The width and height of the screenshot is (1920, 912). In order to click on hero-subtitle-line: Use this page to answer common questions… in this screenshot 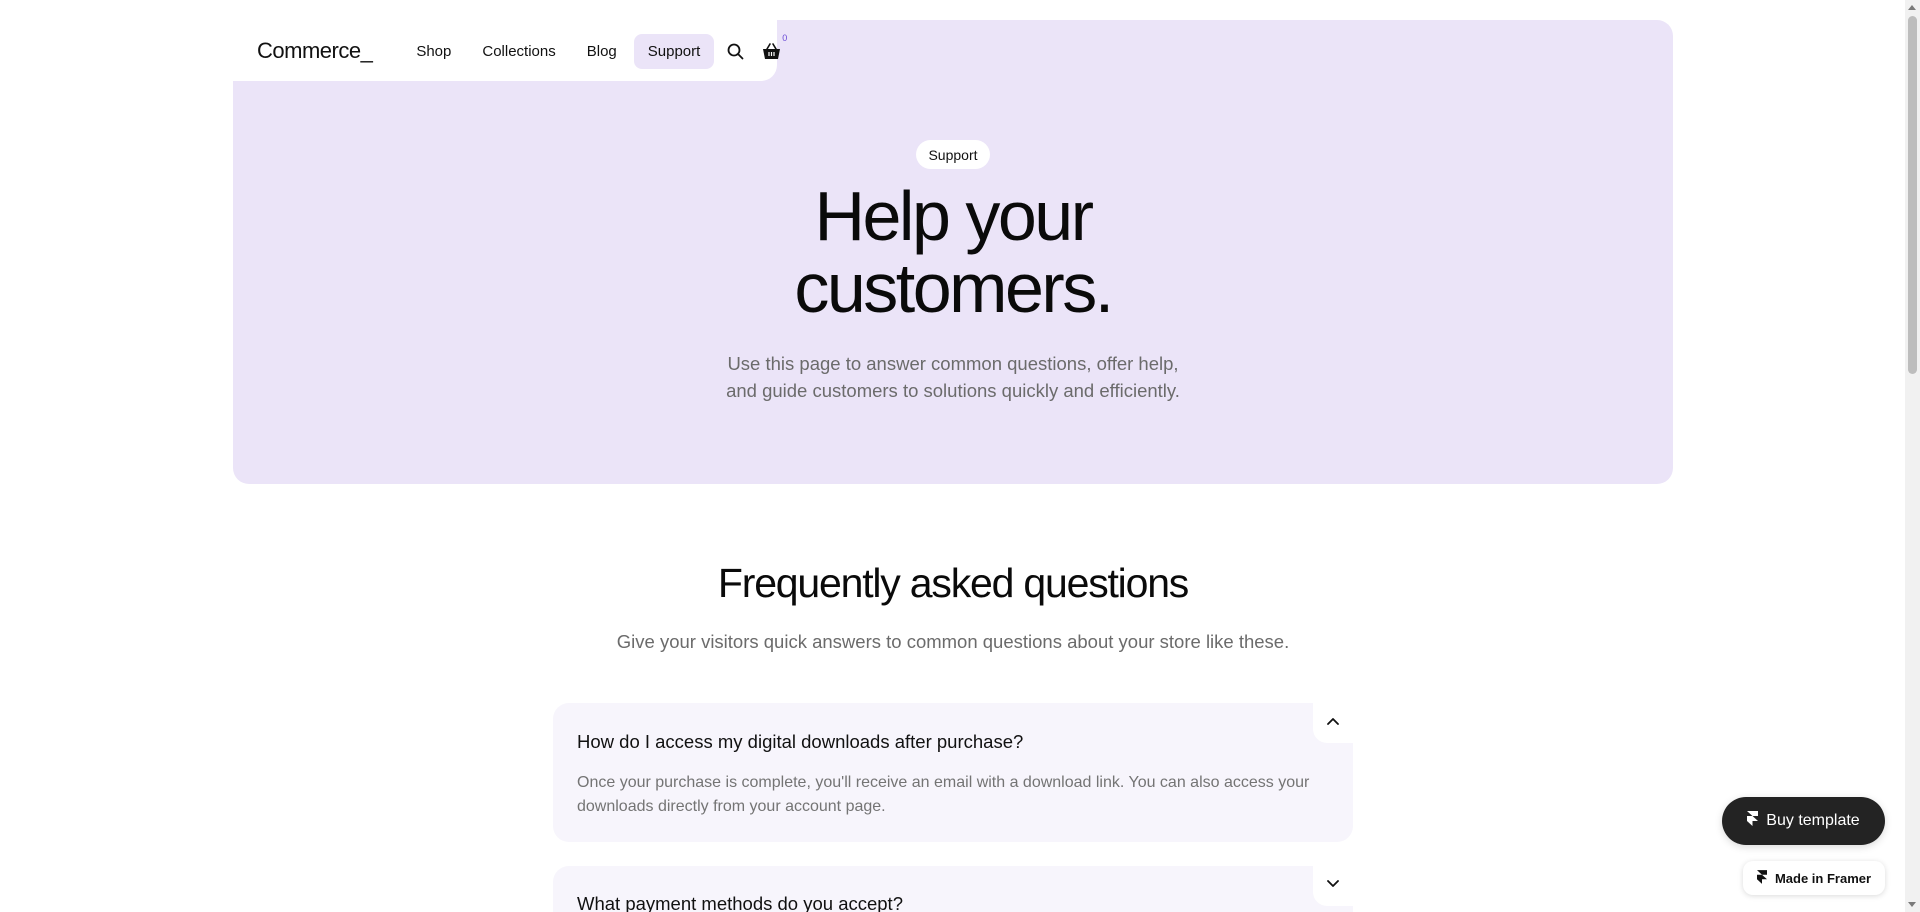, I will do `click(953, 363)`.